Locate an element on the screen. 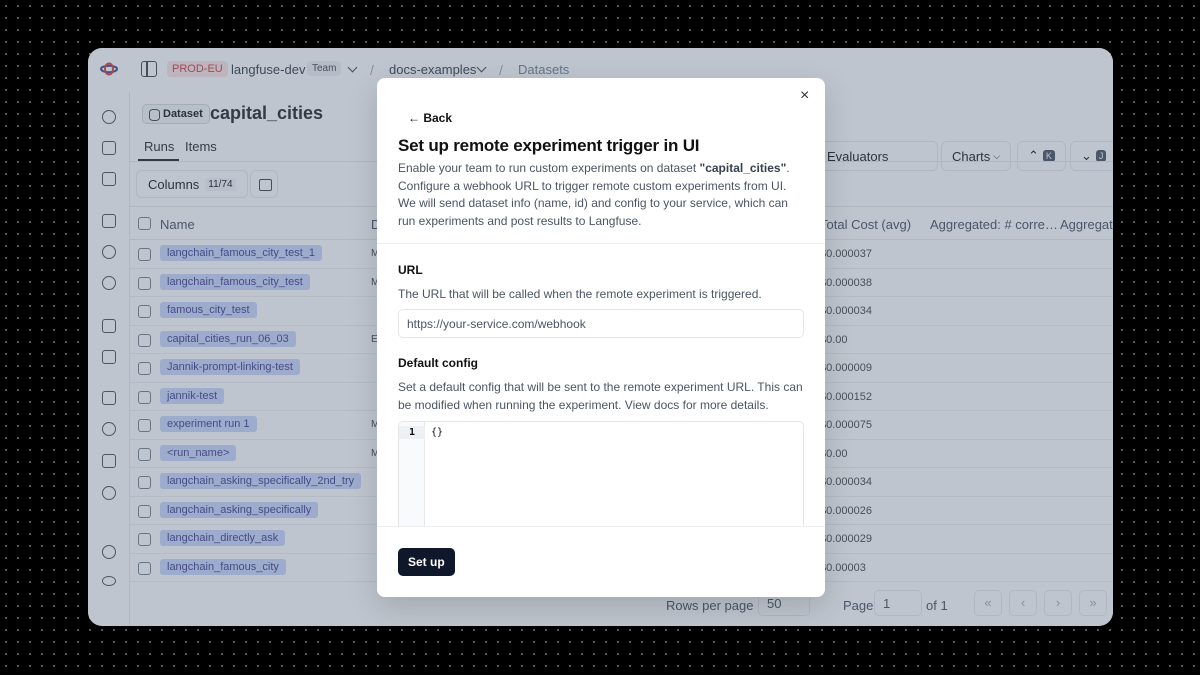 The height and width of the screenshot is (675, 1200). close-icon: × is located at coordinates (804, 96).